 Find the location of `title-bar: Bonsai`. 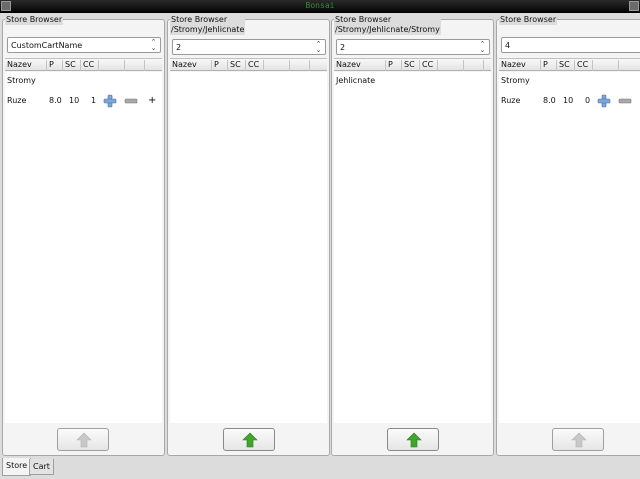

title-bar: Bonsai is located at coordinates (320, 6).